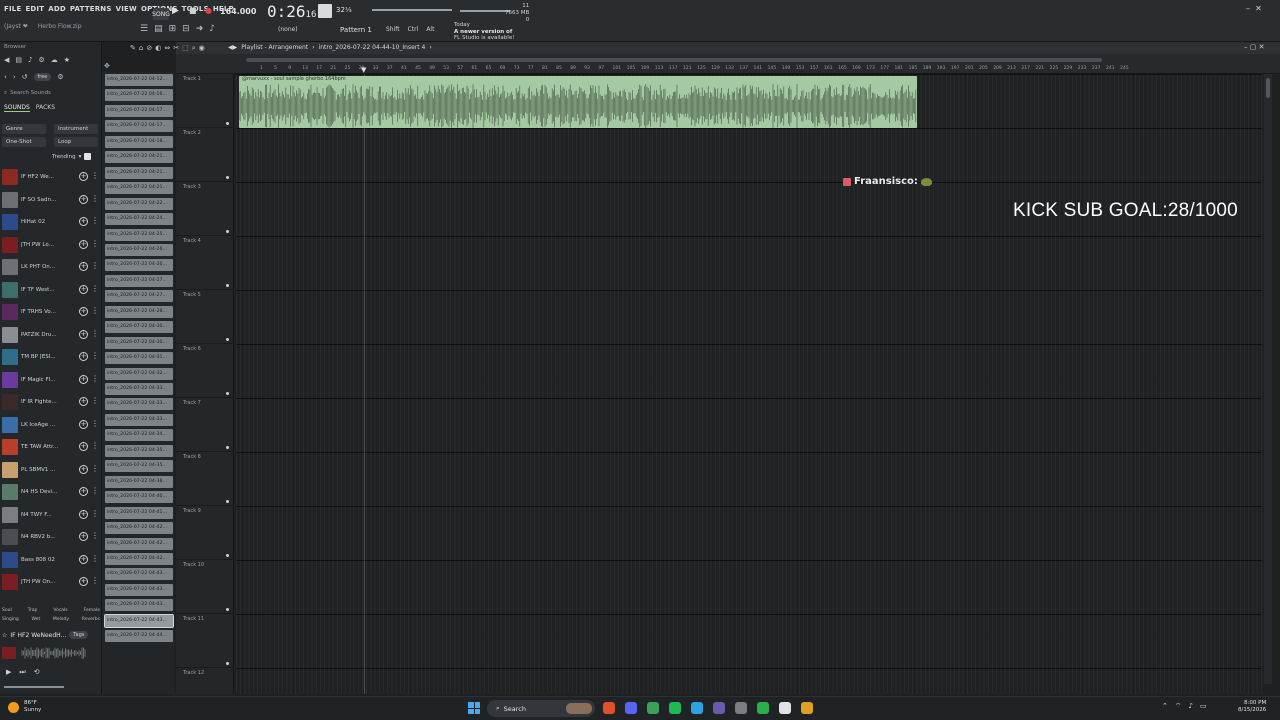 This screenshot has height=720, width=1280. Describe the element at coordinates (344, 10) in the screenshot. I see `snap-display: 32⅓` at that location.